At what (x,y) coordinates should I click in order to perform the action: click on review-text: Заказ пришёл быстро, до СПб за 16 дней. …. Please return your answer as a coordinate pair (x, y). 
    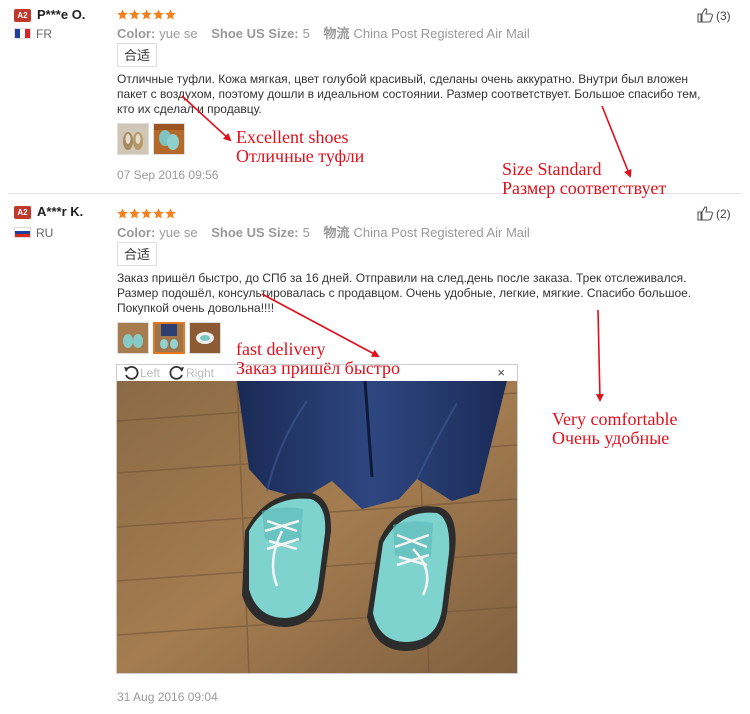
    Looking at the image, I should click on (404, 293).